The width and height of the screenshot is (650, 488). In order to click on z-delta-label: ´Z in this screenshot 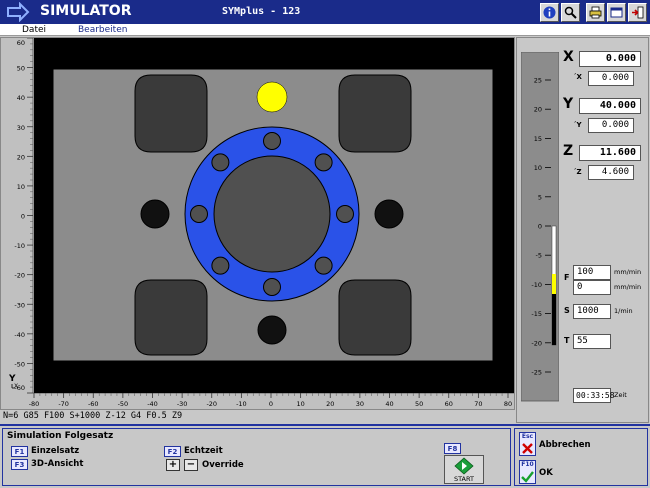, I will do `click(577, 172)`.